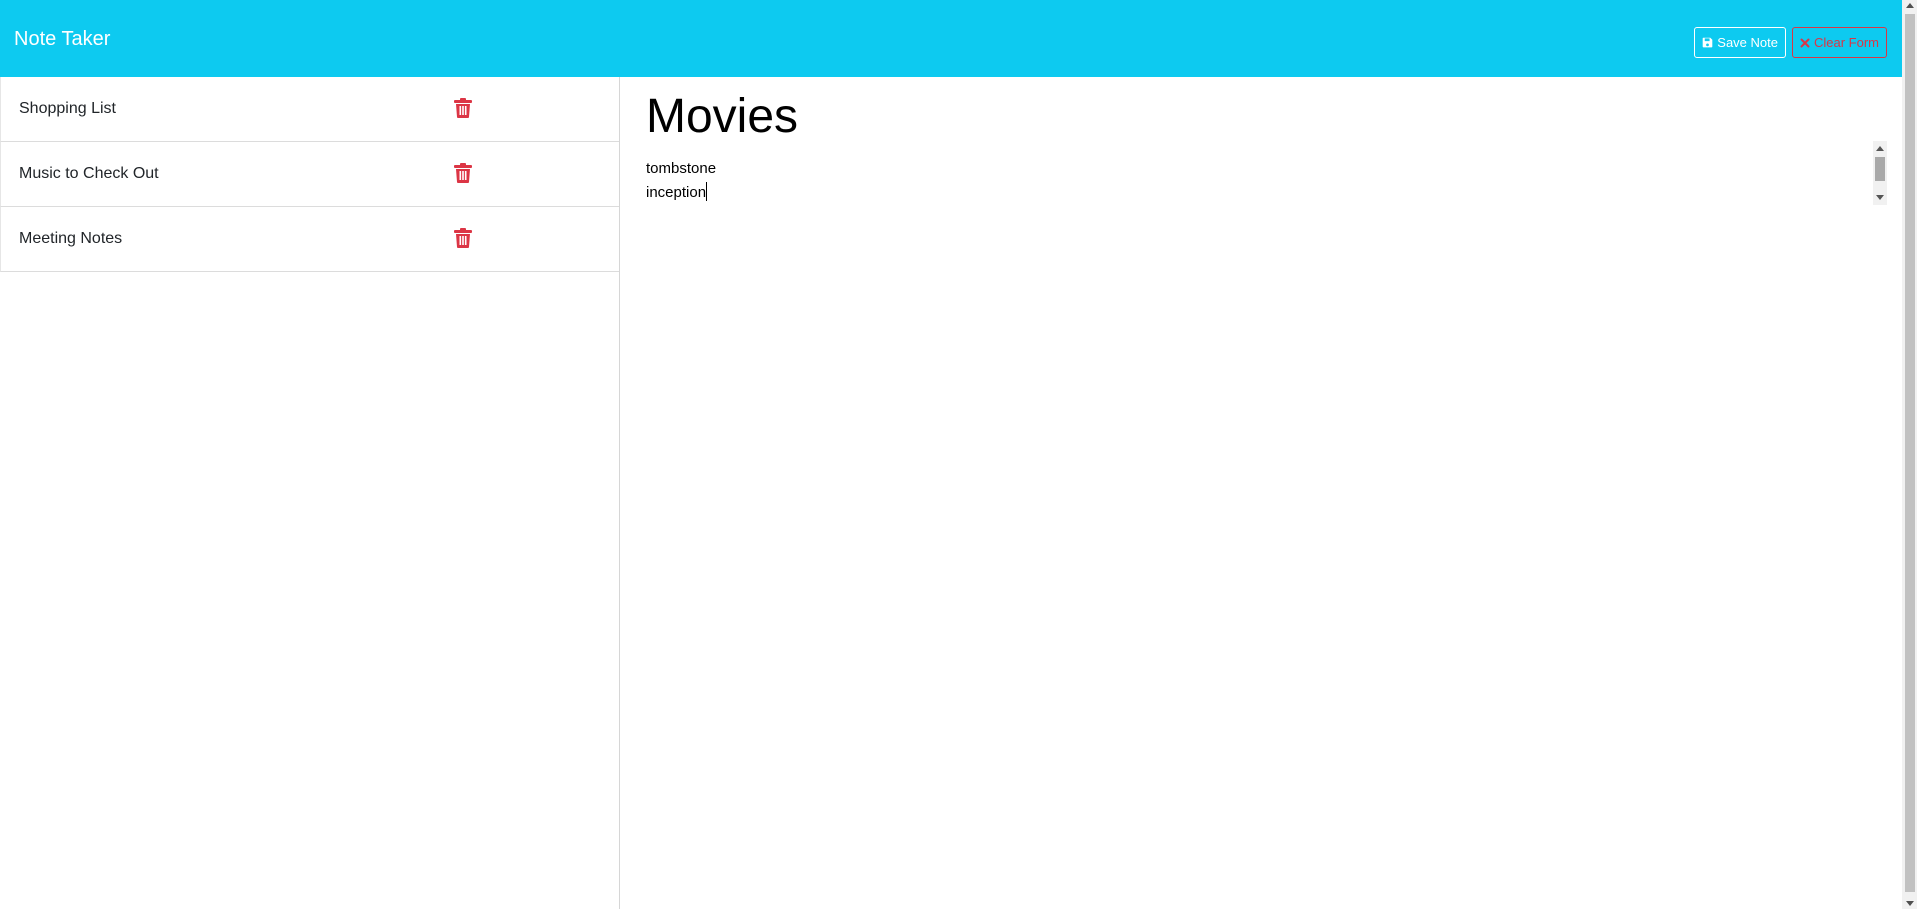 This screenshot has height=909, width=1917. Describe the element at coordinates (1747, 42) in the screenshot. I see `save-note-label: Save Note` at that location.